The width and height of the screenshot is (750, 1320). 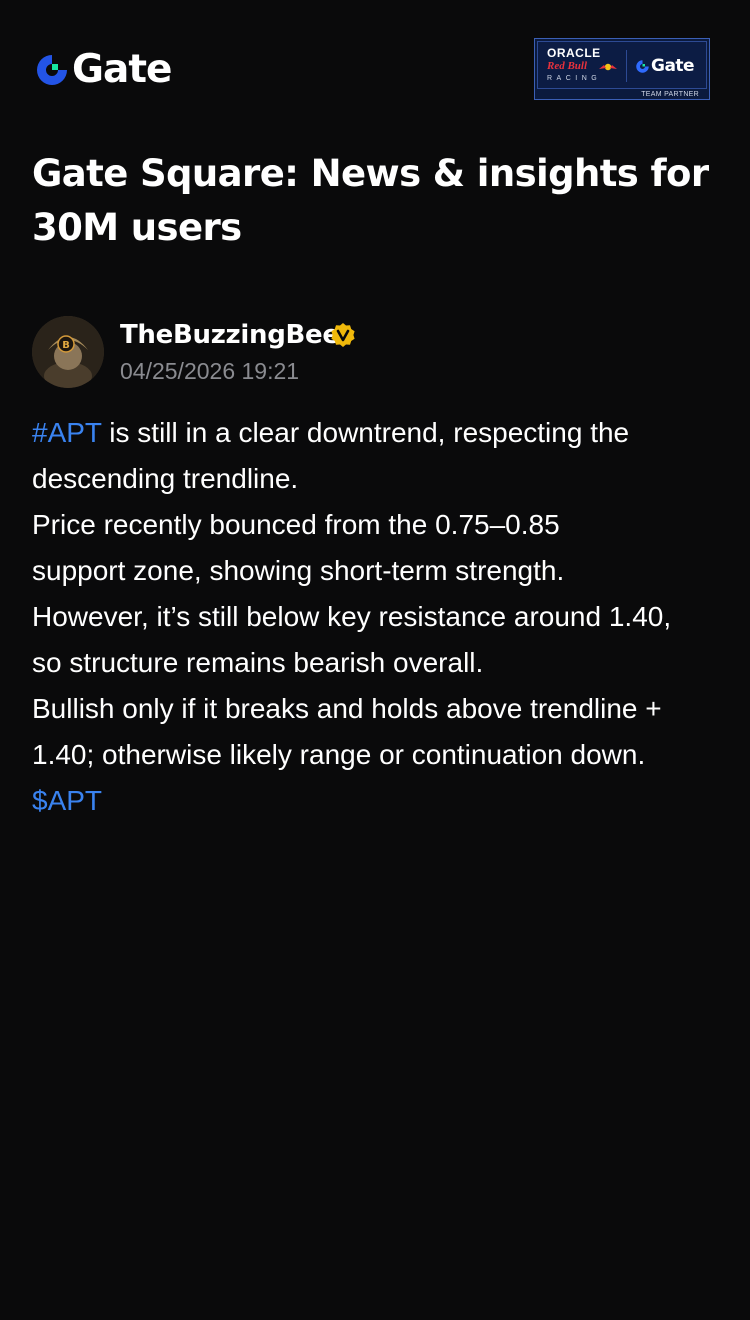 I want to click on gate-logo: Gate, so click(x=103, y=69).